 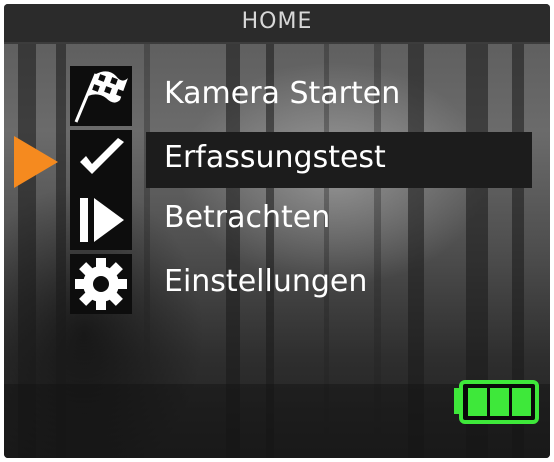 What do you see at coordinates (101, 220) in the screenshot?
I see `play-icon` at bounding box center [101, 220].